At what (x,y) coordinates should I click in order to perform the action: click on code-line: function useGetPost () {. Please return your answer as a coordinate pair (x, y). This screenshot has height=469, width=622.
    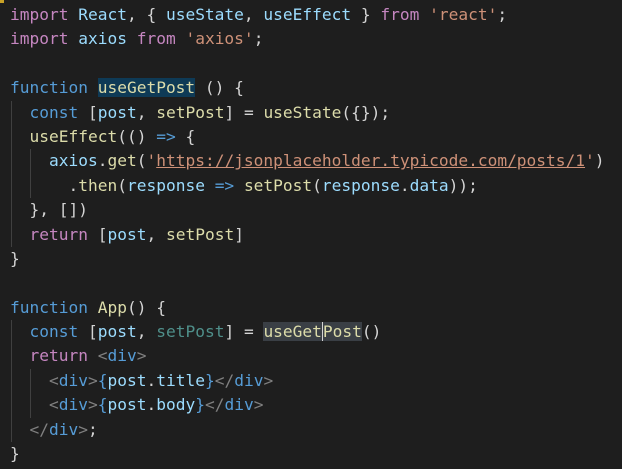
    Looking at the image, I should click on (307, 88).